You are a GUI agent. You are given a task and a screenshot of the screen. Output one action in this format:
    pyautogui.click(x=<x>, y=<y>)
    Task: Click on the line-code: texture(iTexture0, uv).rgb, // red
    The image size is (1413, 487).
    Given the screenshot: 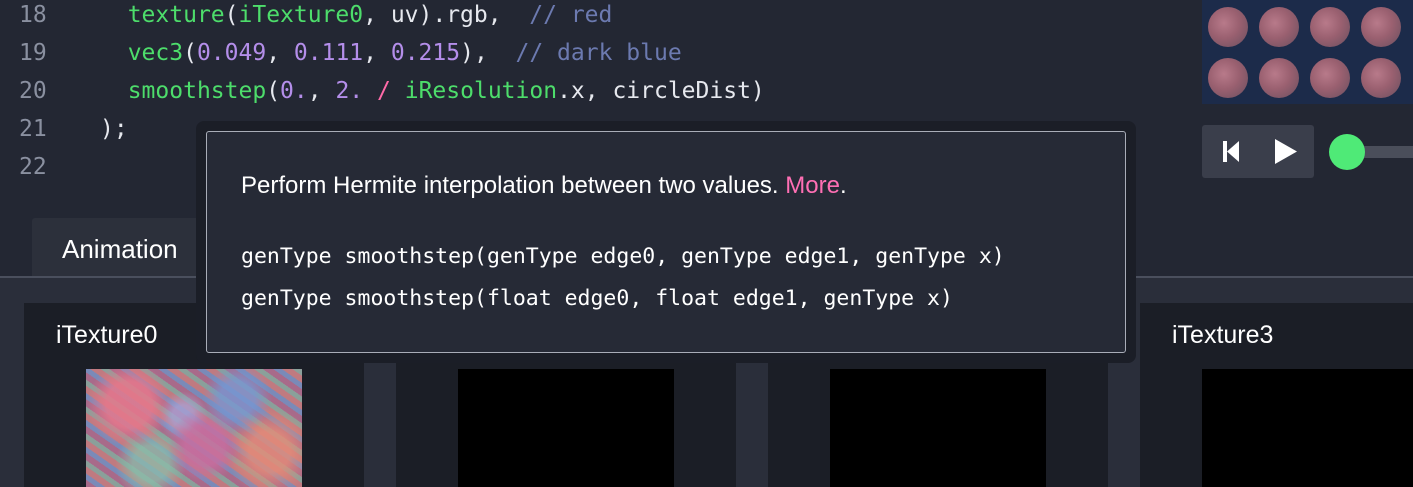 What is the action you would take?
    pyautogui.click(x=356, y=17)
    